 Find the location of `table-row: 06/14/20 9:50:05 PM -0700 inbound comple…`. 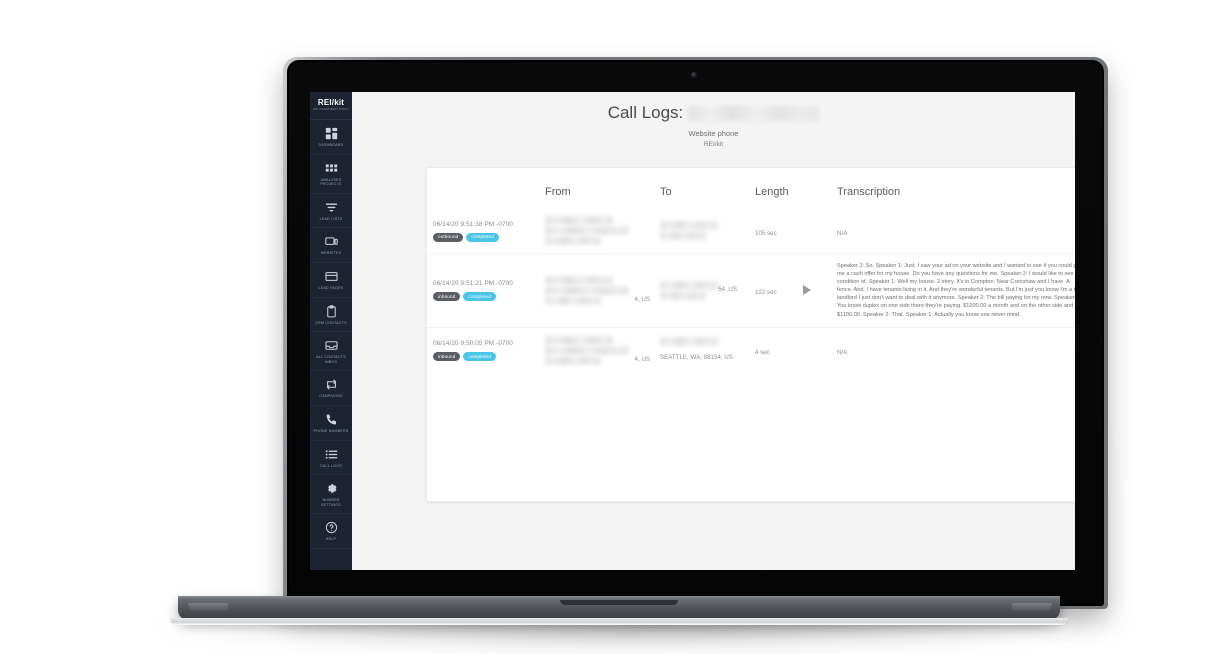

table-row: 06/14/20 9:50:05 PM -0700 inbound comple… is located at coordinates (751, 349).